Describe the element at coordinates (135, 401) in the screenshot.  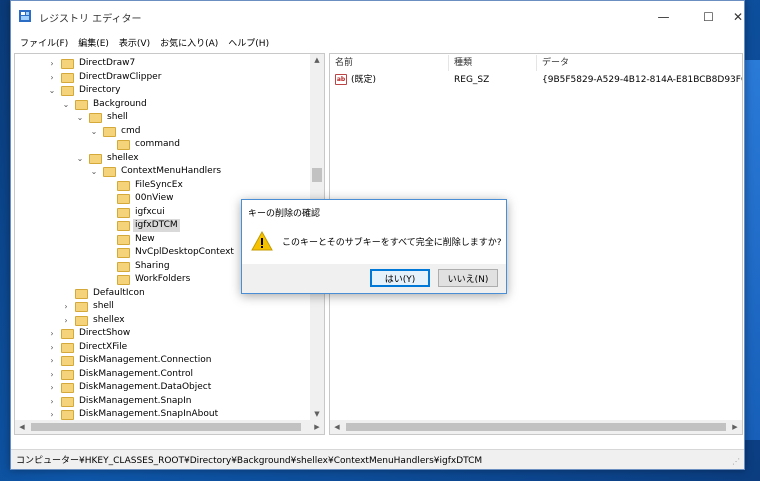
I see `tree-node-label: DiskManagement.SnapIn` at that location.